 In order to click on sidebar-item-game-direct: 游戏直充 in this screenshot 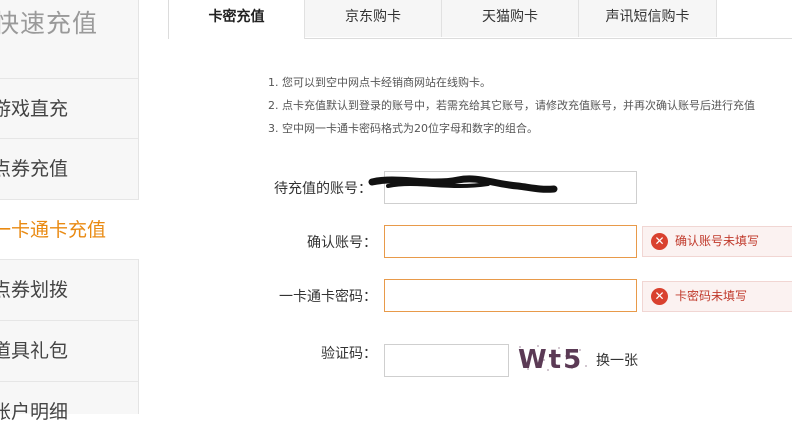, I will do `click(69, 108)`.